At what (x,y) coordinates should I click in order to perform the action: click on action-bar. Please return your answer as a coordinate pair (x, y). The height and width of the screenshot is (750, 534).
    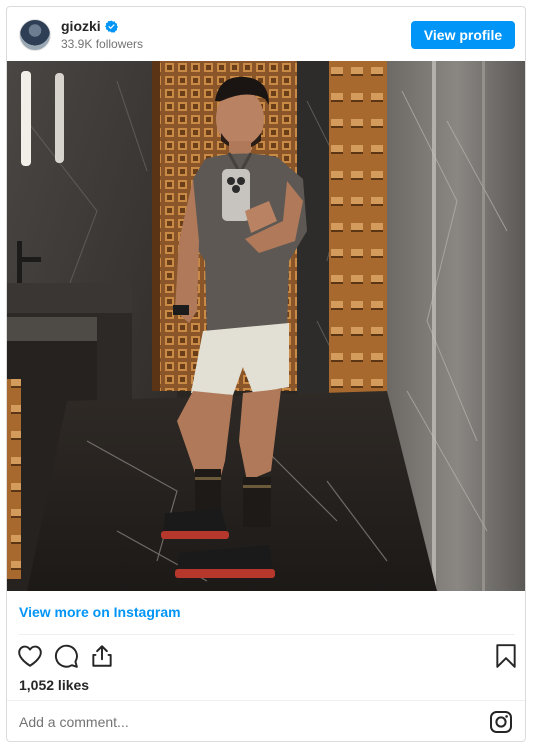
    Looking at the image, I should click on (266, 657).